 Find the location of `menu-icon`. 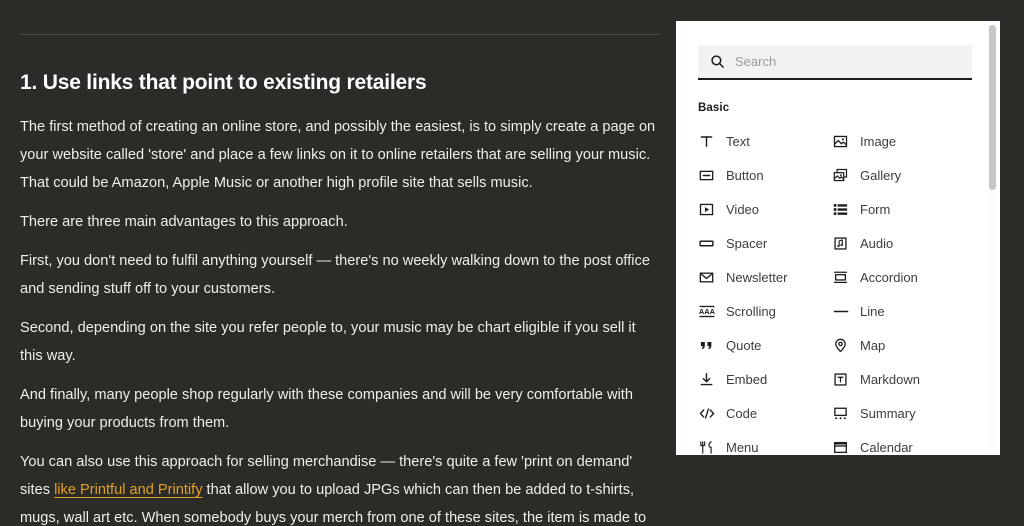

menu-icon is located at coordinates (706, 447).